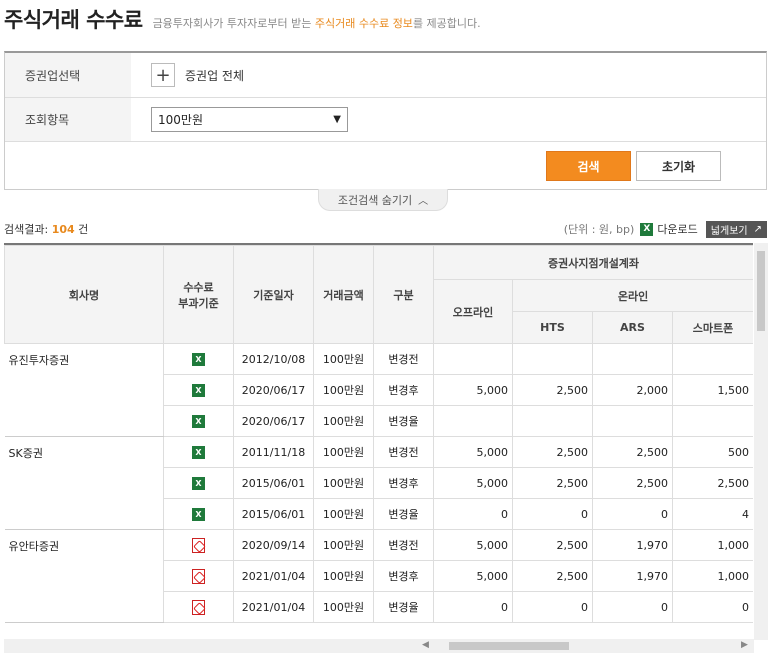 This screenshot has height=660, width=773. Describe the element at coordinates (425, 645) in the screenshot. I see `scroll-left-icon: ◀` at that location.